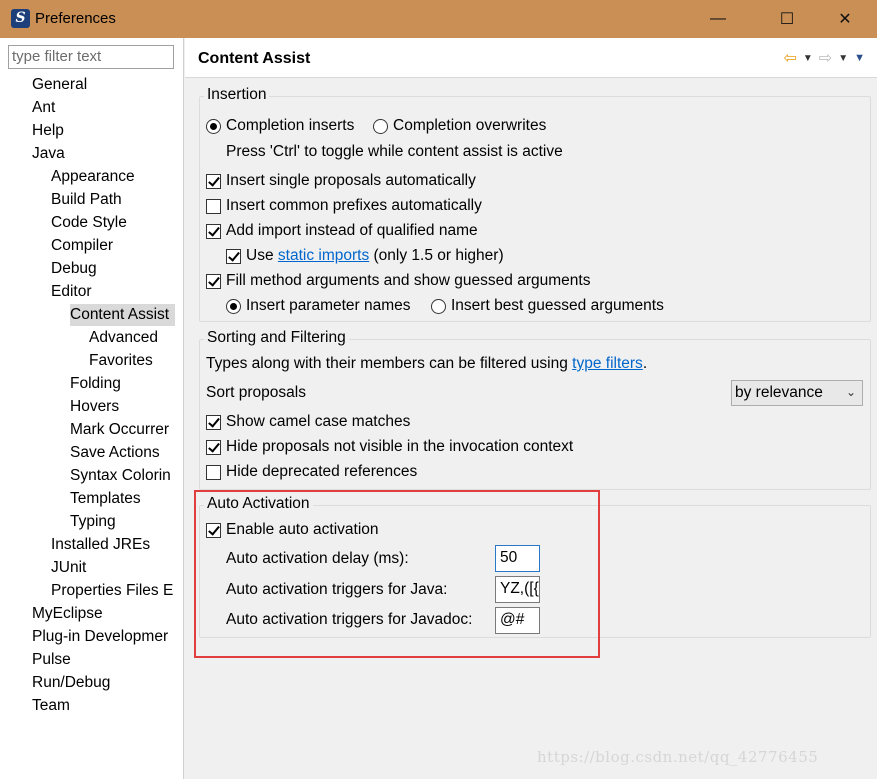  I want to click on use-suffix-label: (only 1.5 or higher), so click(438, 255).